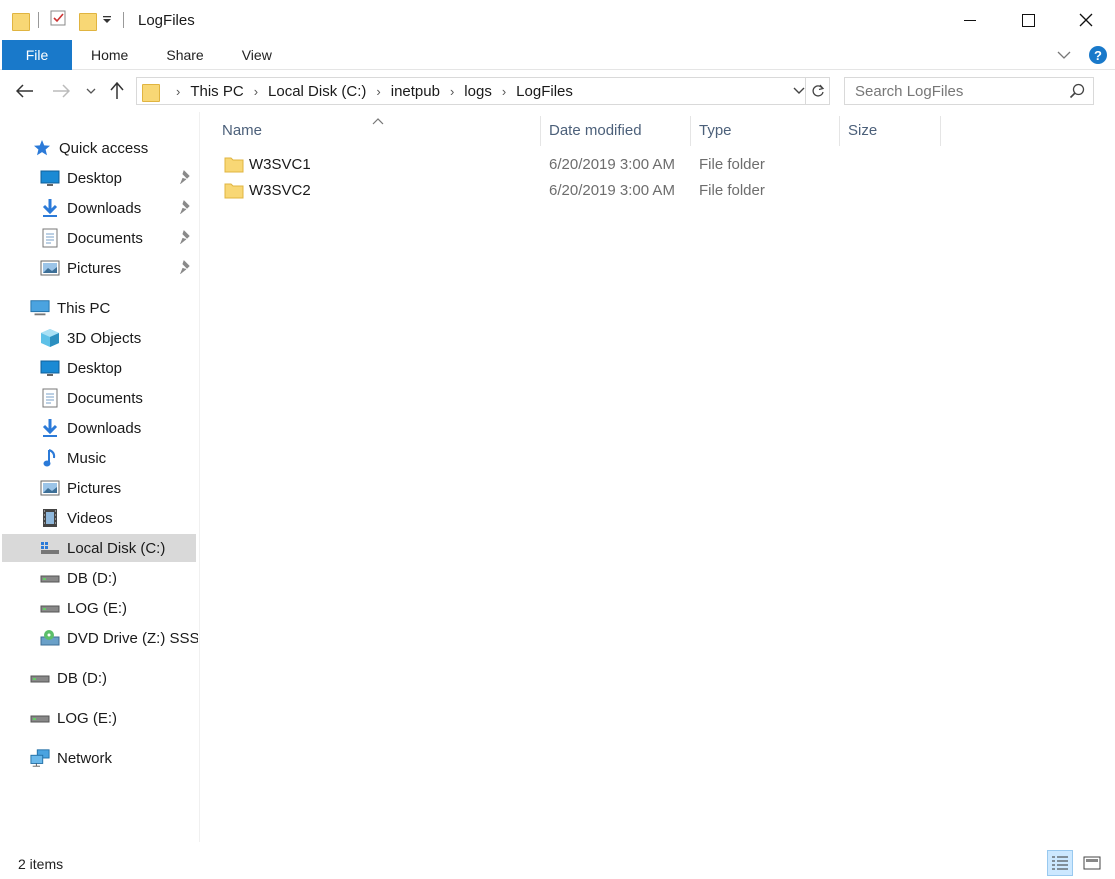  What do you see at coordinates (280, 190) in the screenshot?
I see `file-name: W3SVC2` at bounding box center [280, 190].